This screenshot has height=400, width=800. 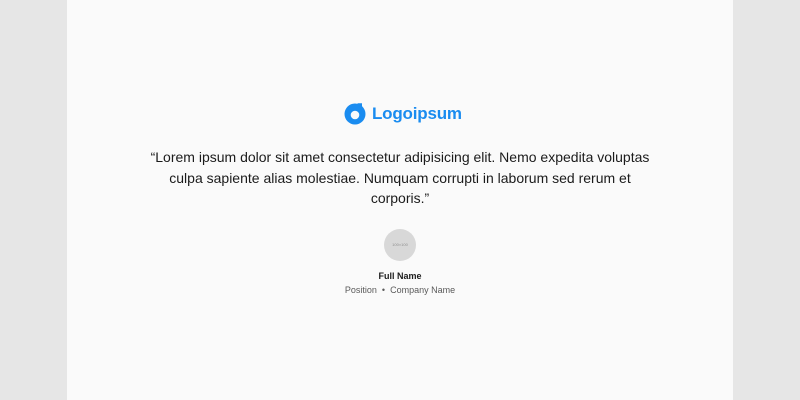 What do you see at coordinates (355, 114) in the screenshot?
I see `logoipsum-mark-icon` at bounding box center [355, 114].